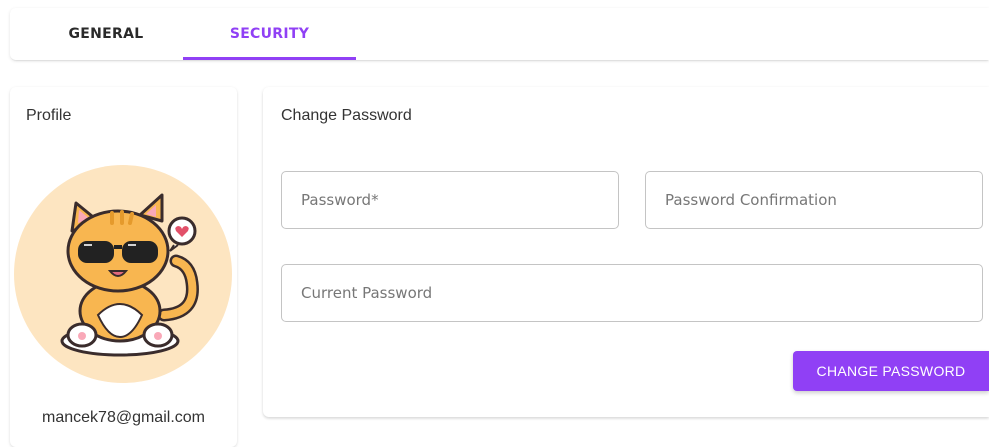  I want to click on settings-tabs: GENERAL SECURITY, so click(499, 34).